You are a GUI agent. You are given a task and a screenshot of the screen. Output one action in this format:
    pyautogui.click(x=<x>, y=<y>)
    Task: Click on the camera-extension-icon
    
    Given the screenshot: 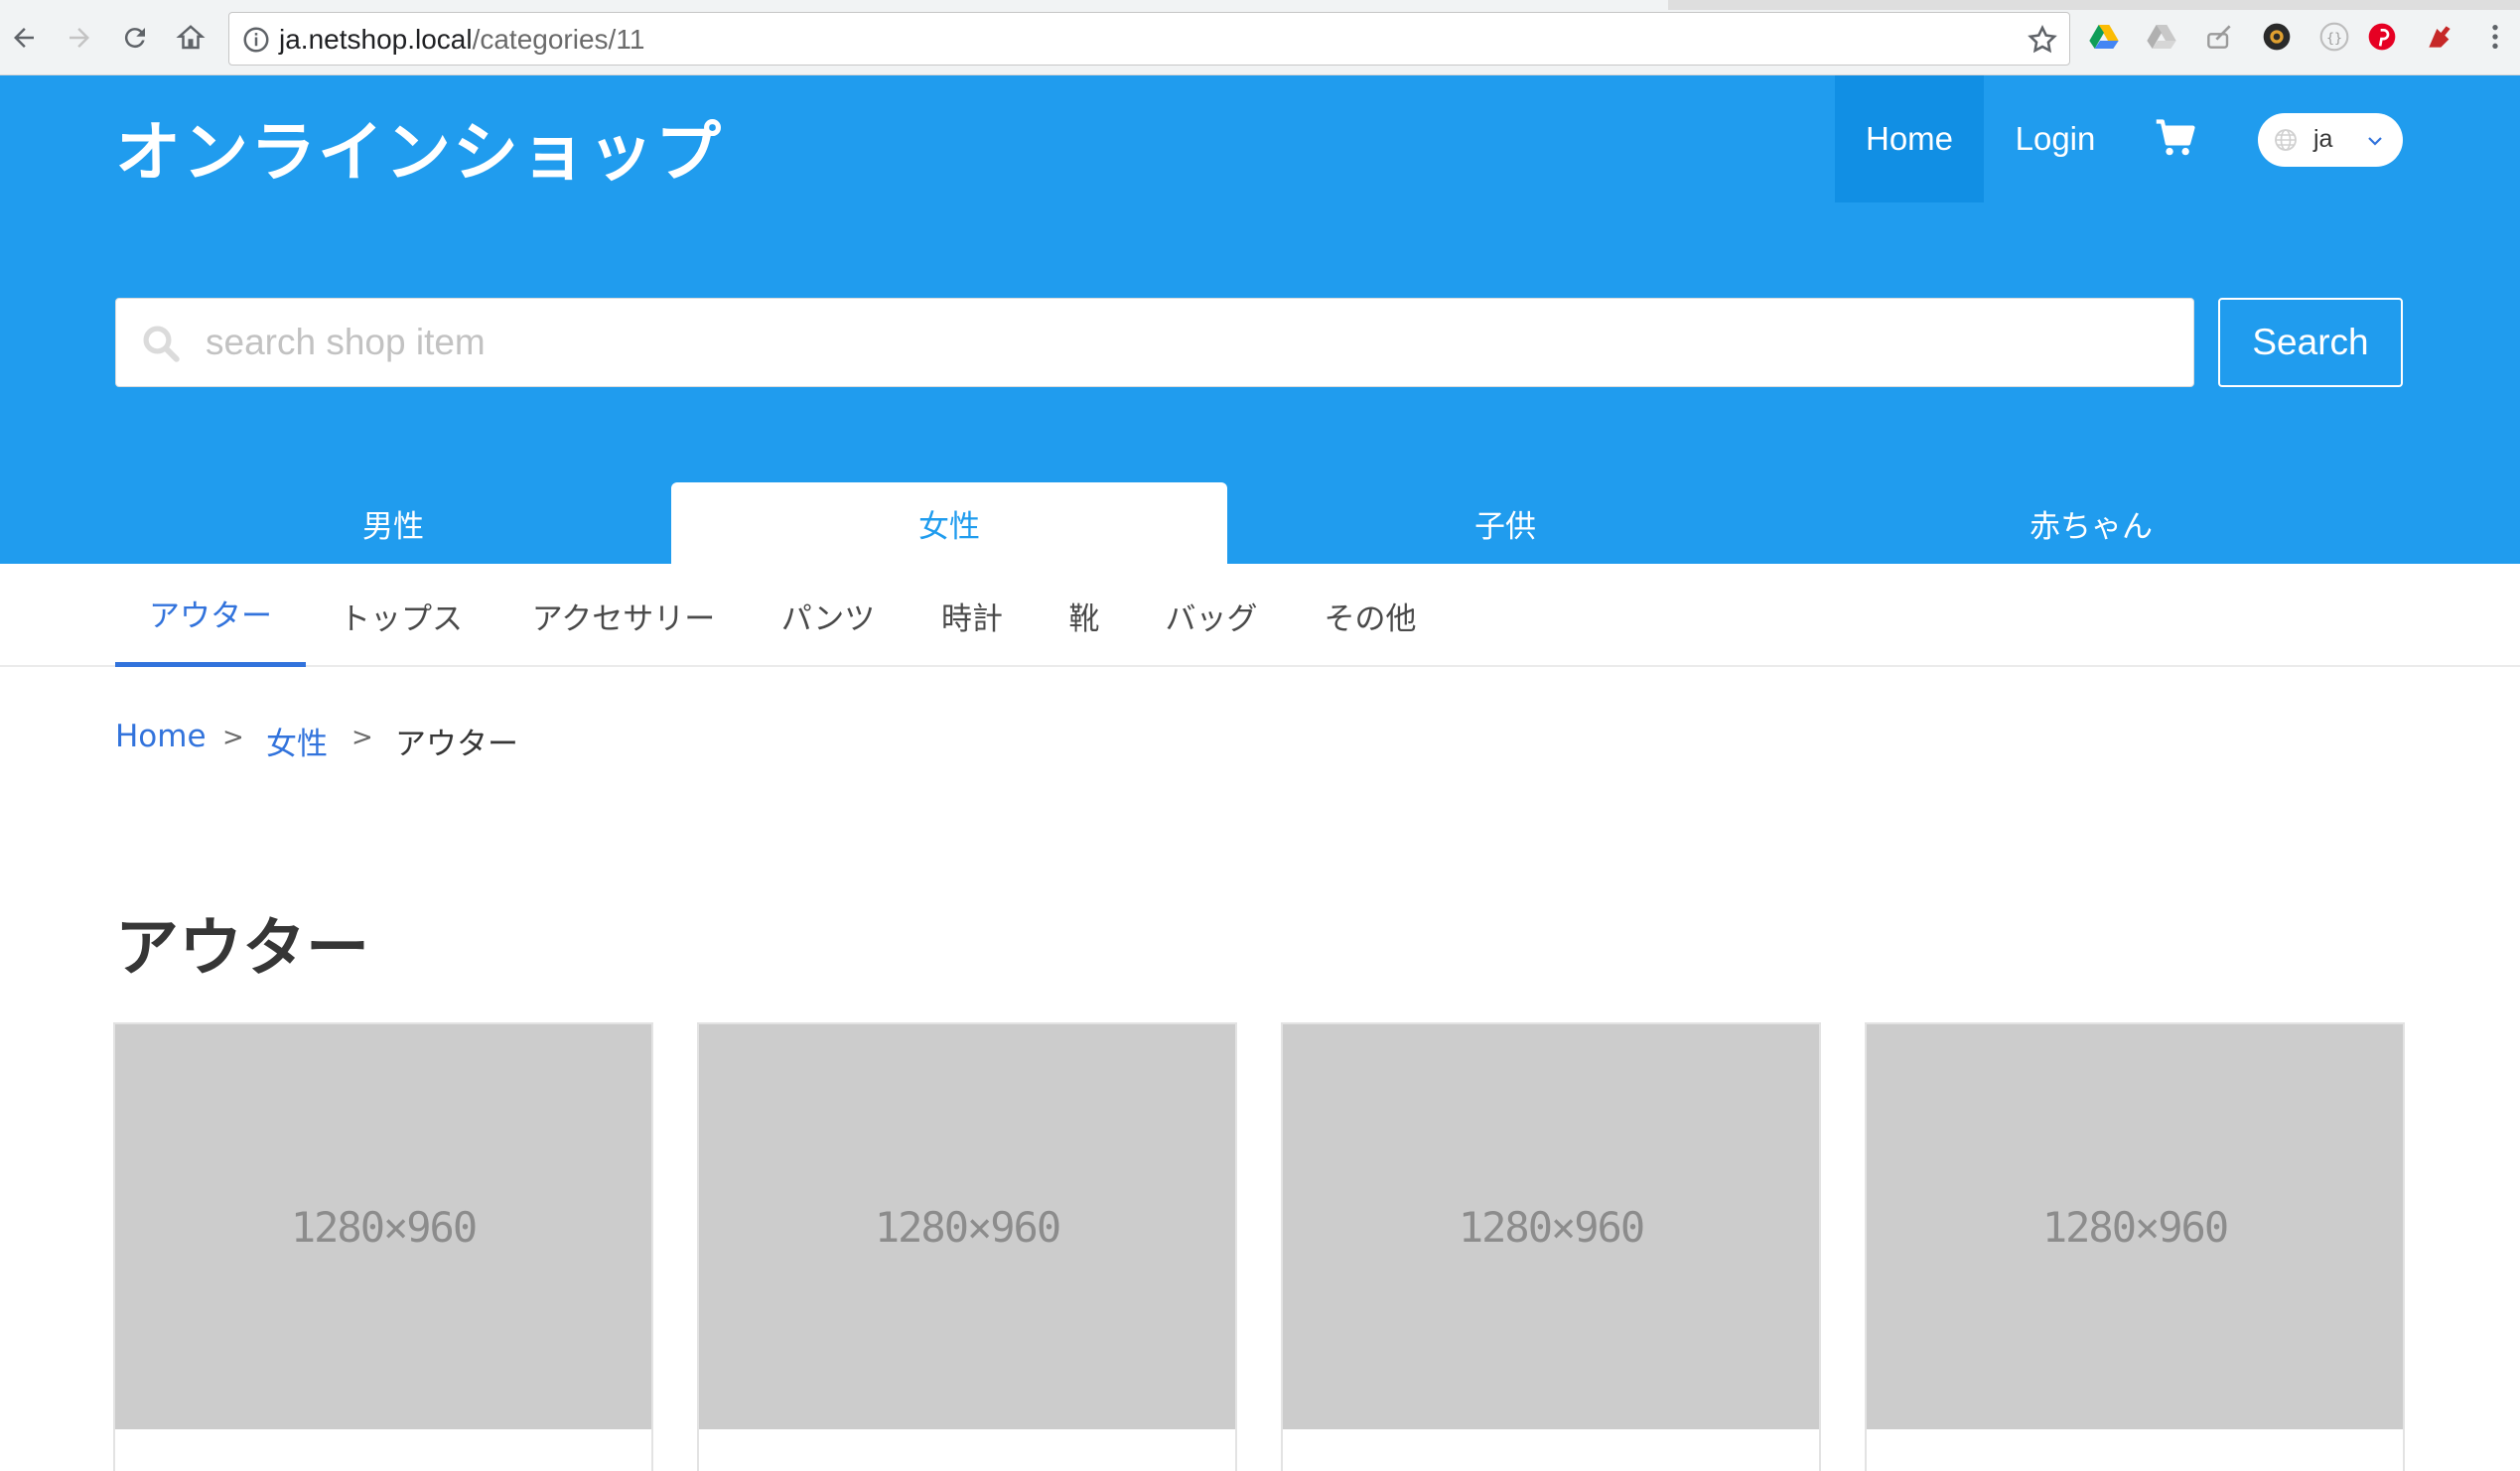 What is the action you would take?
    pyautogui.click(x=2277, y=37)
    